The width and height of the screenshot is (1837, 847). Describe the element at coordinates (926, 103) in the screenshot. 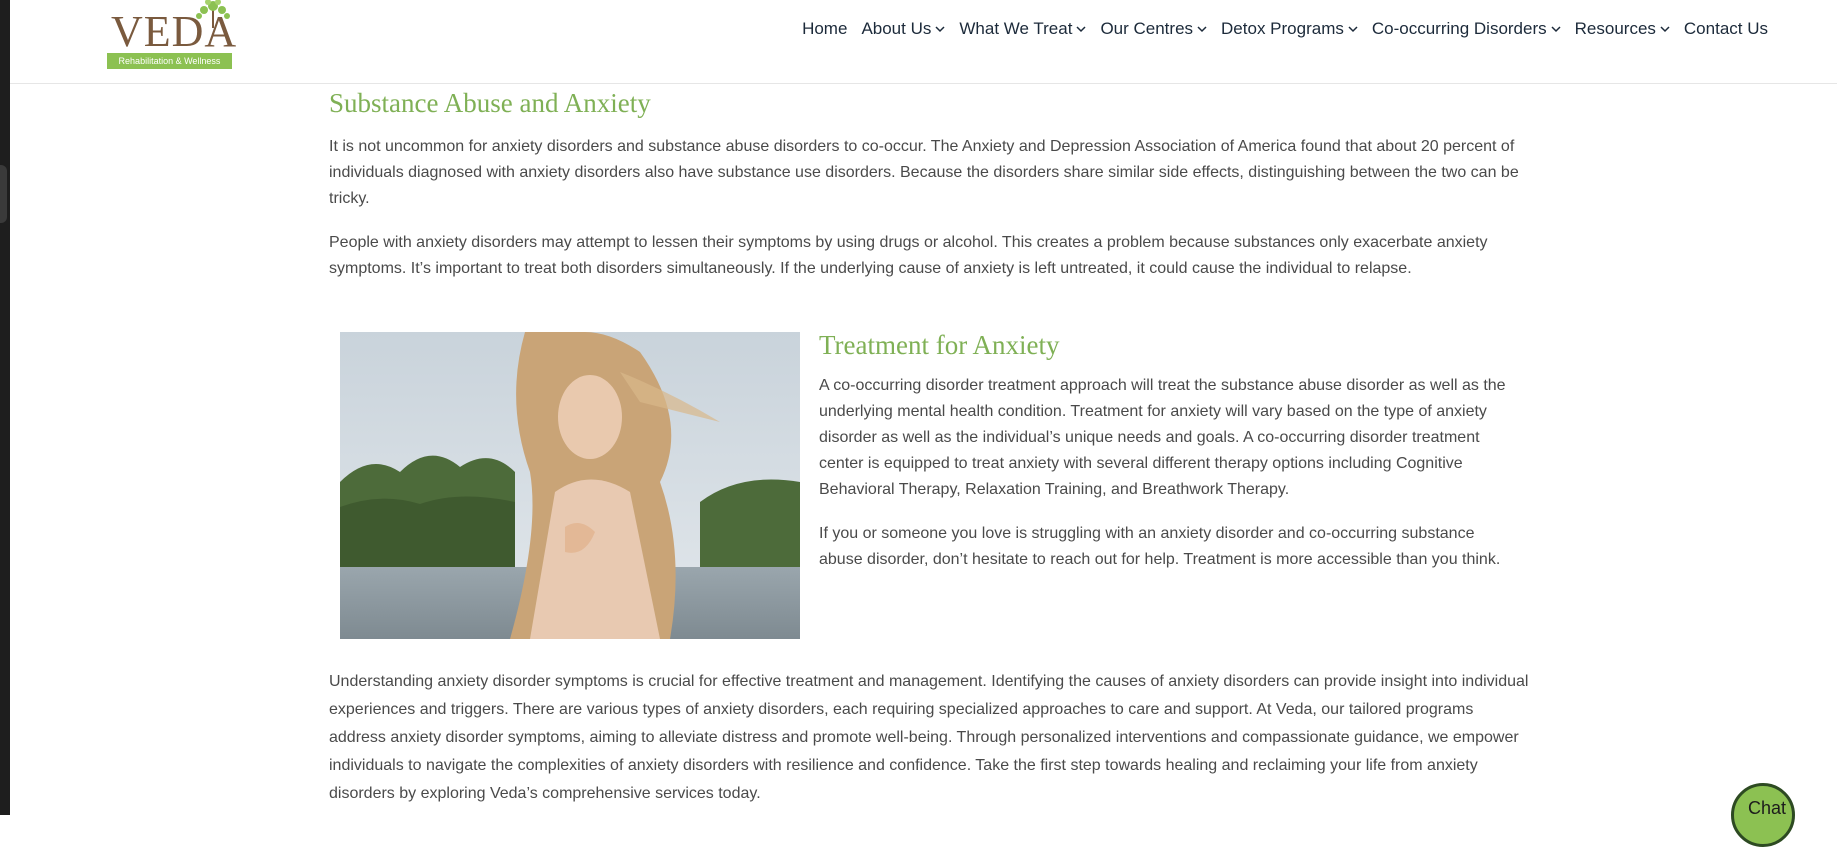

I see `section-substance-abuse-anxiety: Substance Abuse and Anxiety` at that location.